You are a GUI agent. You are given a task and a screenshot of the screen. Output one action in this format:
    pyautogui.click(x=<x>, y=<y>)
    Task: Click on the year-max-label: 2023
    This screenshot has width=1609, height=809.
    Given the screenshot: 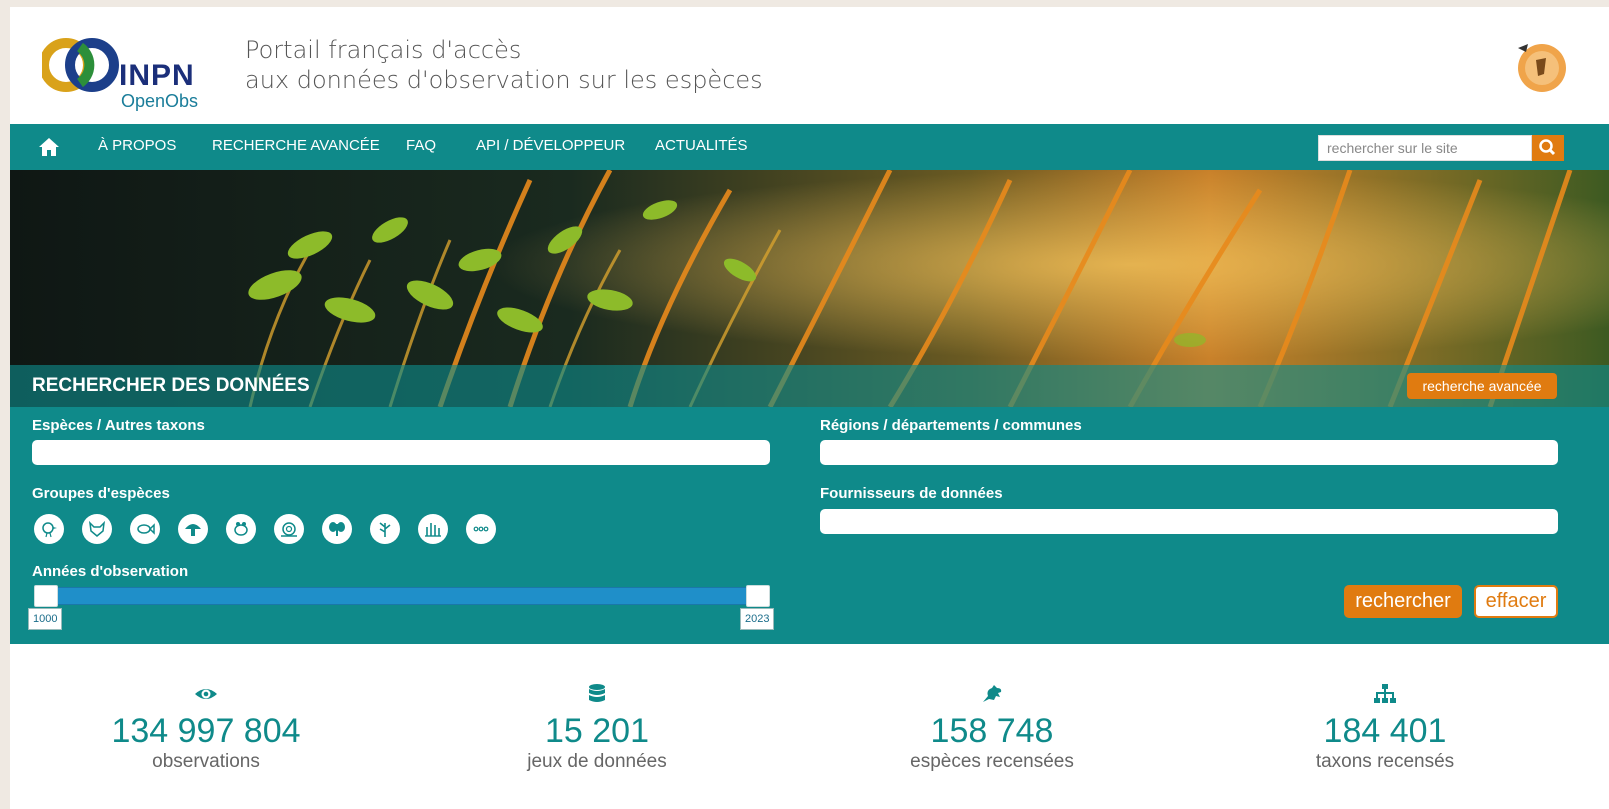 What is the action you would take?
    pyautogui.click(x=757, y=619)
    